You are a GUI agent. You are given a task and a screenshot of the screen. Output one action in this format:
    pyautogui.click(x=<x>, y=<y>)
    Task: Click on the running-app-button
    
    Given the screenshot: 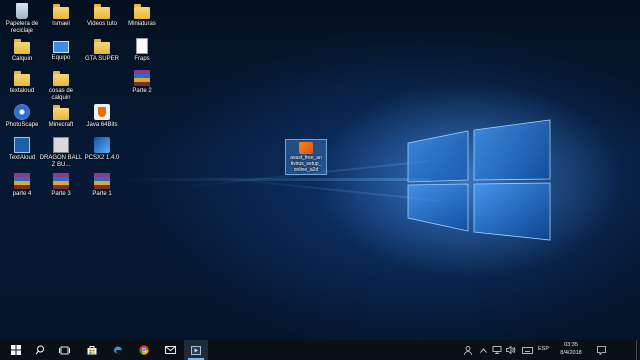 What is the action you would take?
    pyautogui.click(x=196, y=350)
    